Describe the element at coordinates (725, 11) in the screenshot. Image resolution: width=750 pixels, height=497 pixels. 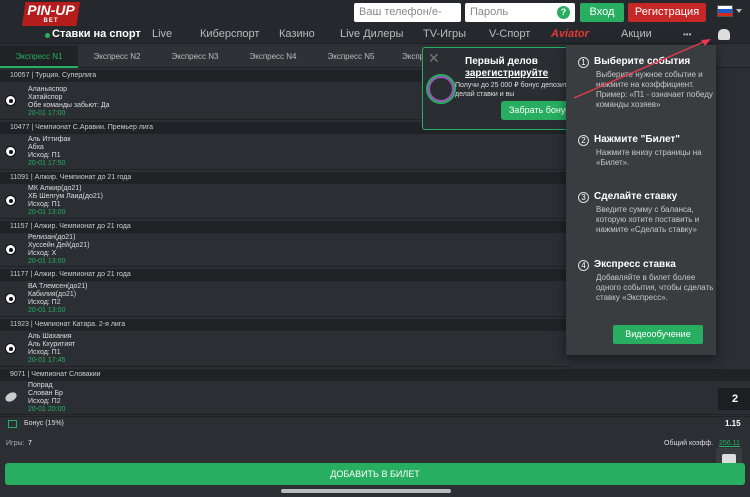
I see `language-flag-icon` at that location.